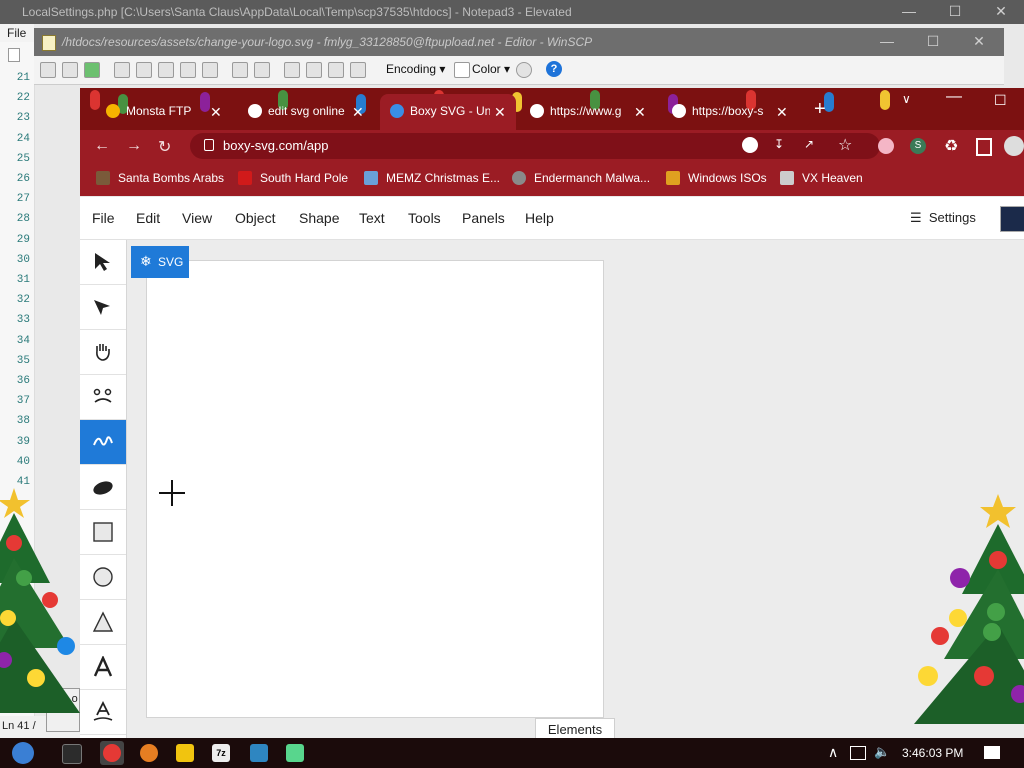  Describe the element at coordinates (149, 753) in the screenshot. I see `firefox-icon` at that location.